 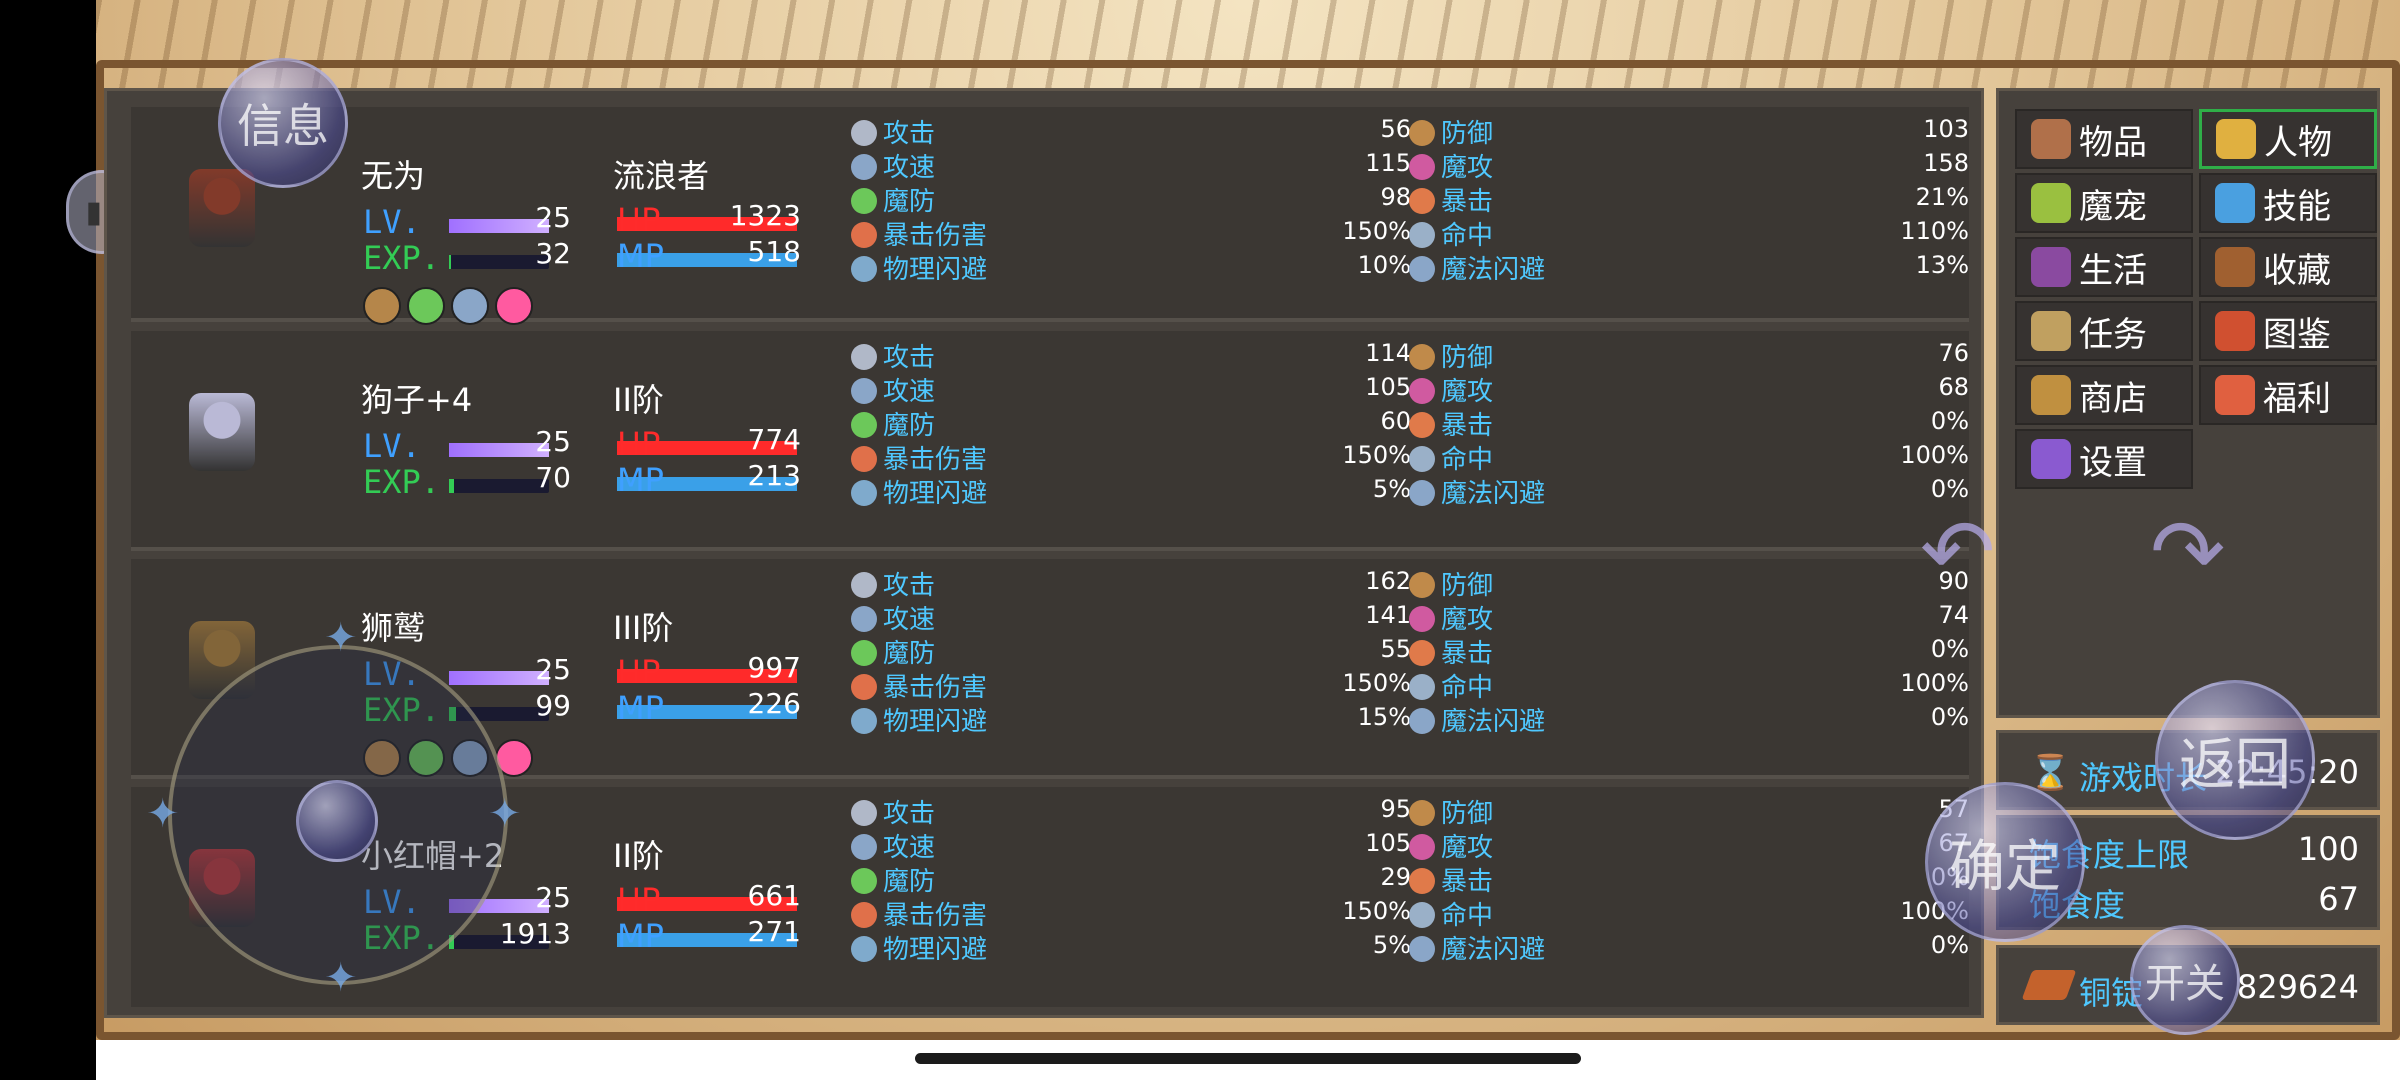 I want to click on menu-label: 设置, so click(x=2113, y=462).